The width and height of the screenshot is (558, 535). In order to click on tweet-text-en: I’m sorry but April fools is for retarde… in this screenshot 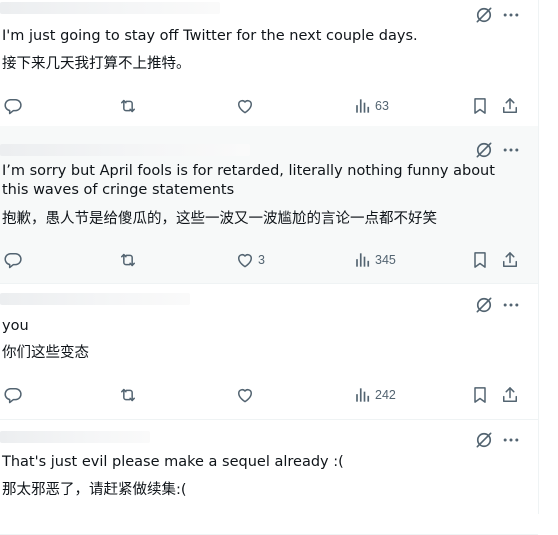, I will do `click(248, 180)`.